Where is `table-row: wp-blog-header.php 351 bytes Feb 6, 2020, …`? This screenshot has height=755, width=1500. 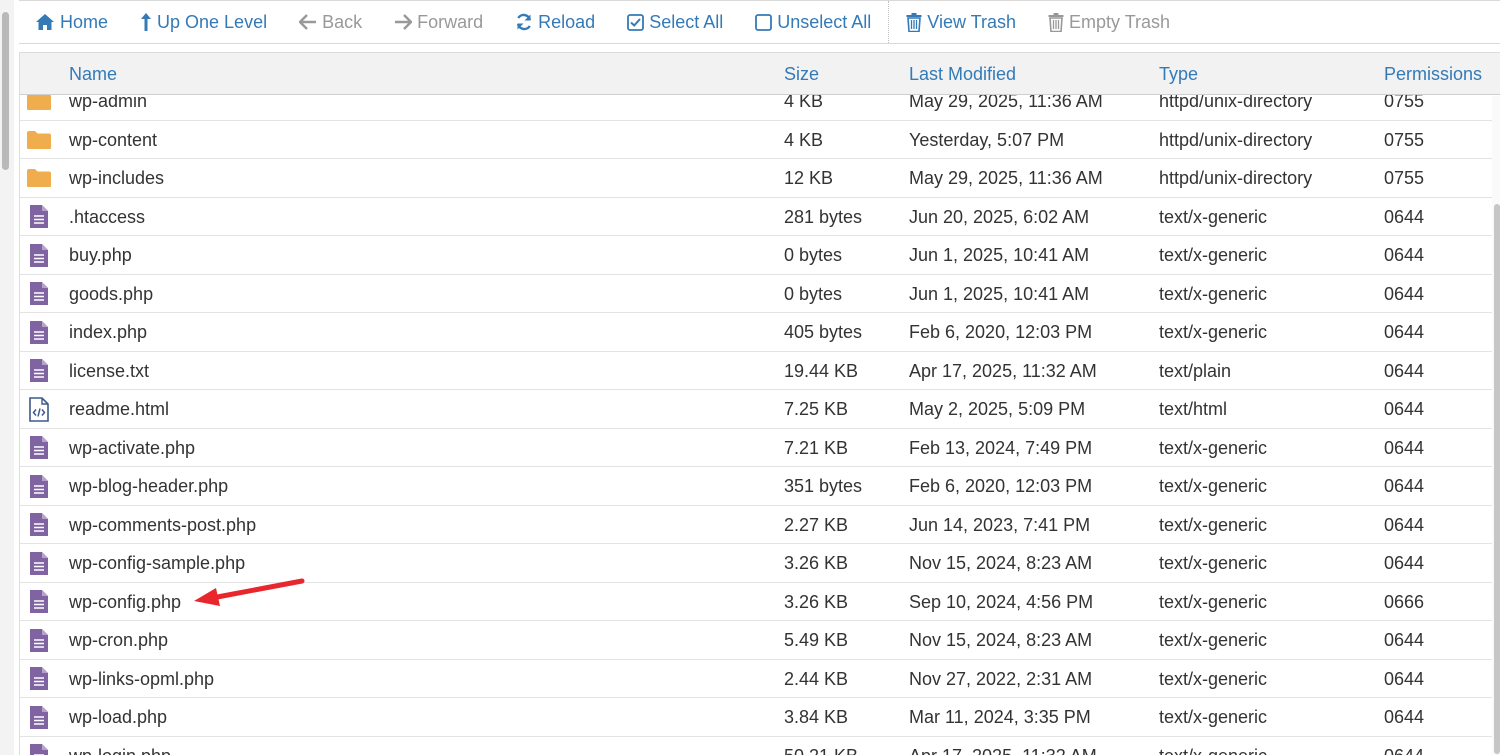 table-row: wp-blog-header.php 351 bytes Feb 6, 2020, … is located at coordinates (756, 486).